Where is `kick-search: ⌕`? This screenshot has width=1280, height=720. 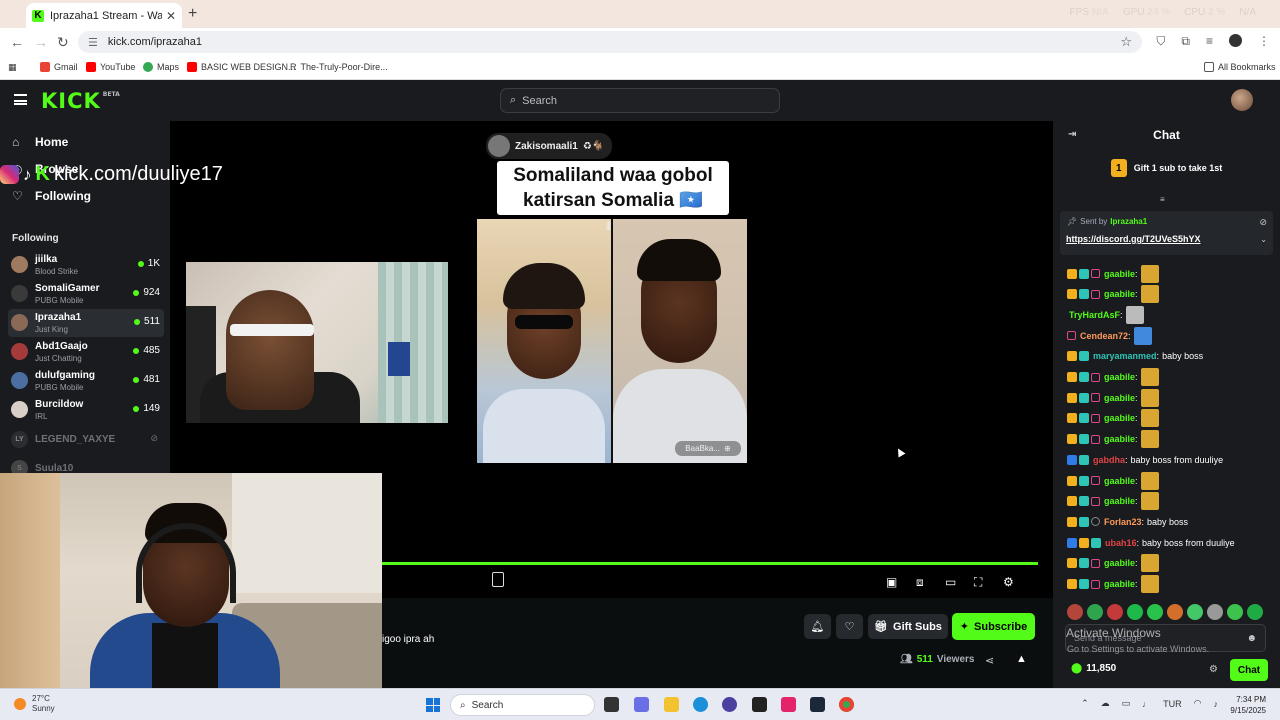
kick-search: ⌕ is located at coordinates (640, 100).